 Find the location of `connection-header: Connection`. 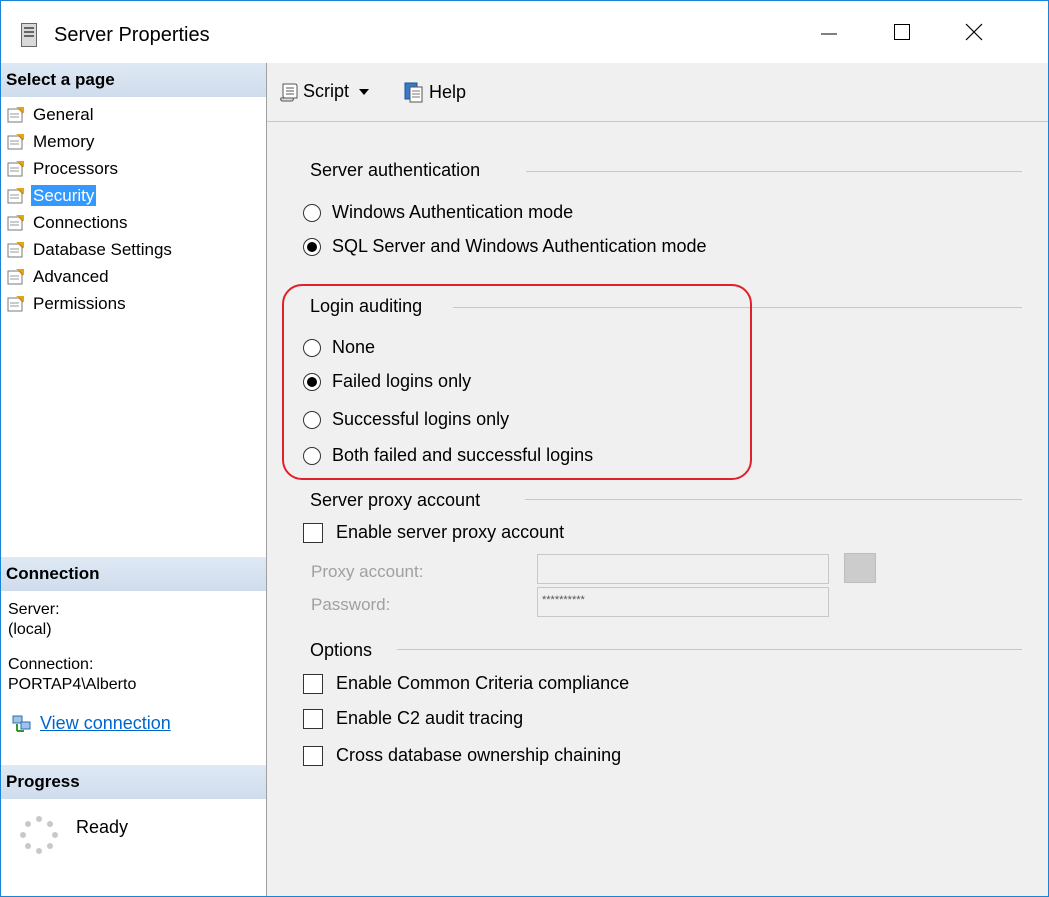

connection-header: Connection is located at coordinates (133, 574).